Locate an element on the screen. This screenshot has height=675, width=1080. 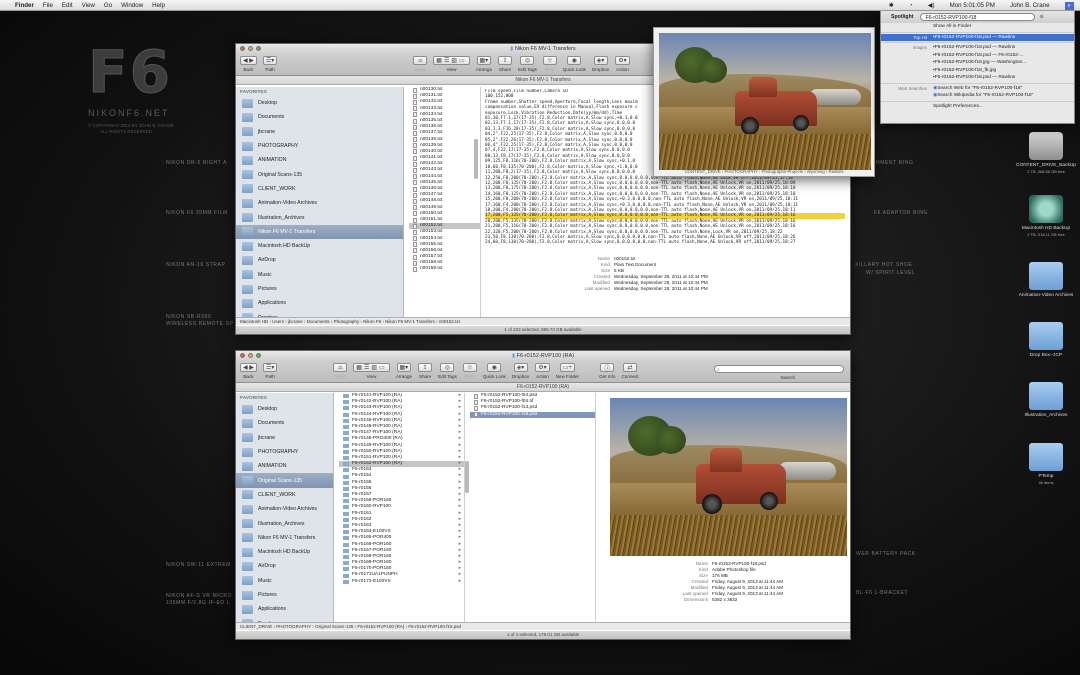
user-name: John B. Crane is located at coordinates (1030, 5).